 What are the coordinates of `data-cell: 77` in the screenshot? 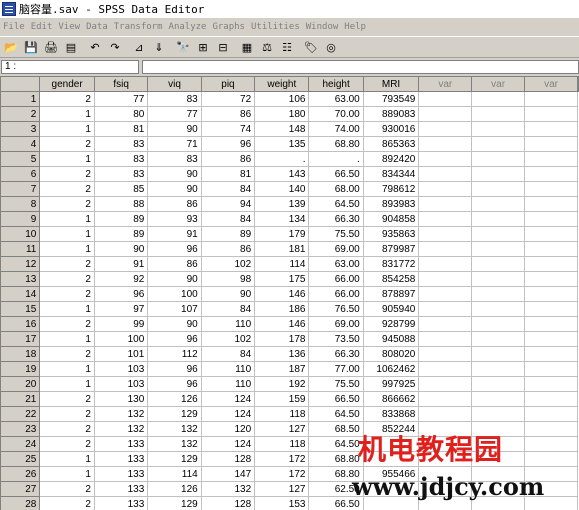 It's located at (174, 114).